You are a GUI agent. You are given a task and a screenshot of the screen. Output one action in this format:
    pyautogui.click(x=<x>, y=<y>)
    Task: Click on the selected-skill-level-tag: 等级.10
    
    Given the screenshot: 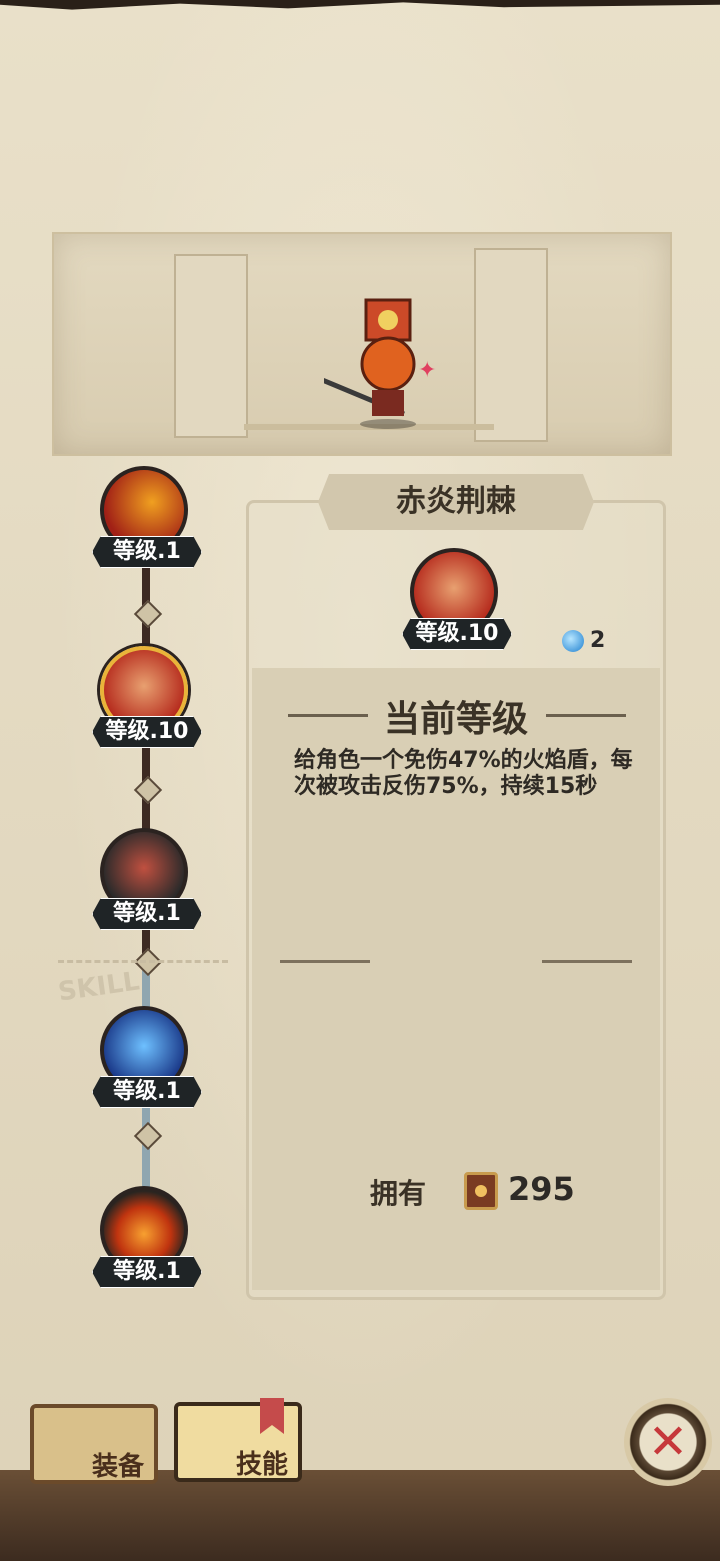 What is the action you would take?
    pyautogui.click(x=457, y=634)
    